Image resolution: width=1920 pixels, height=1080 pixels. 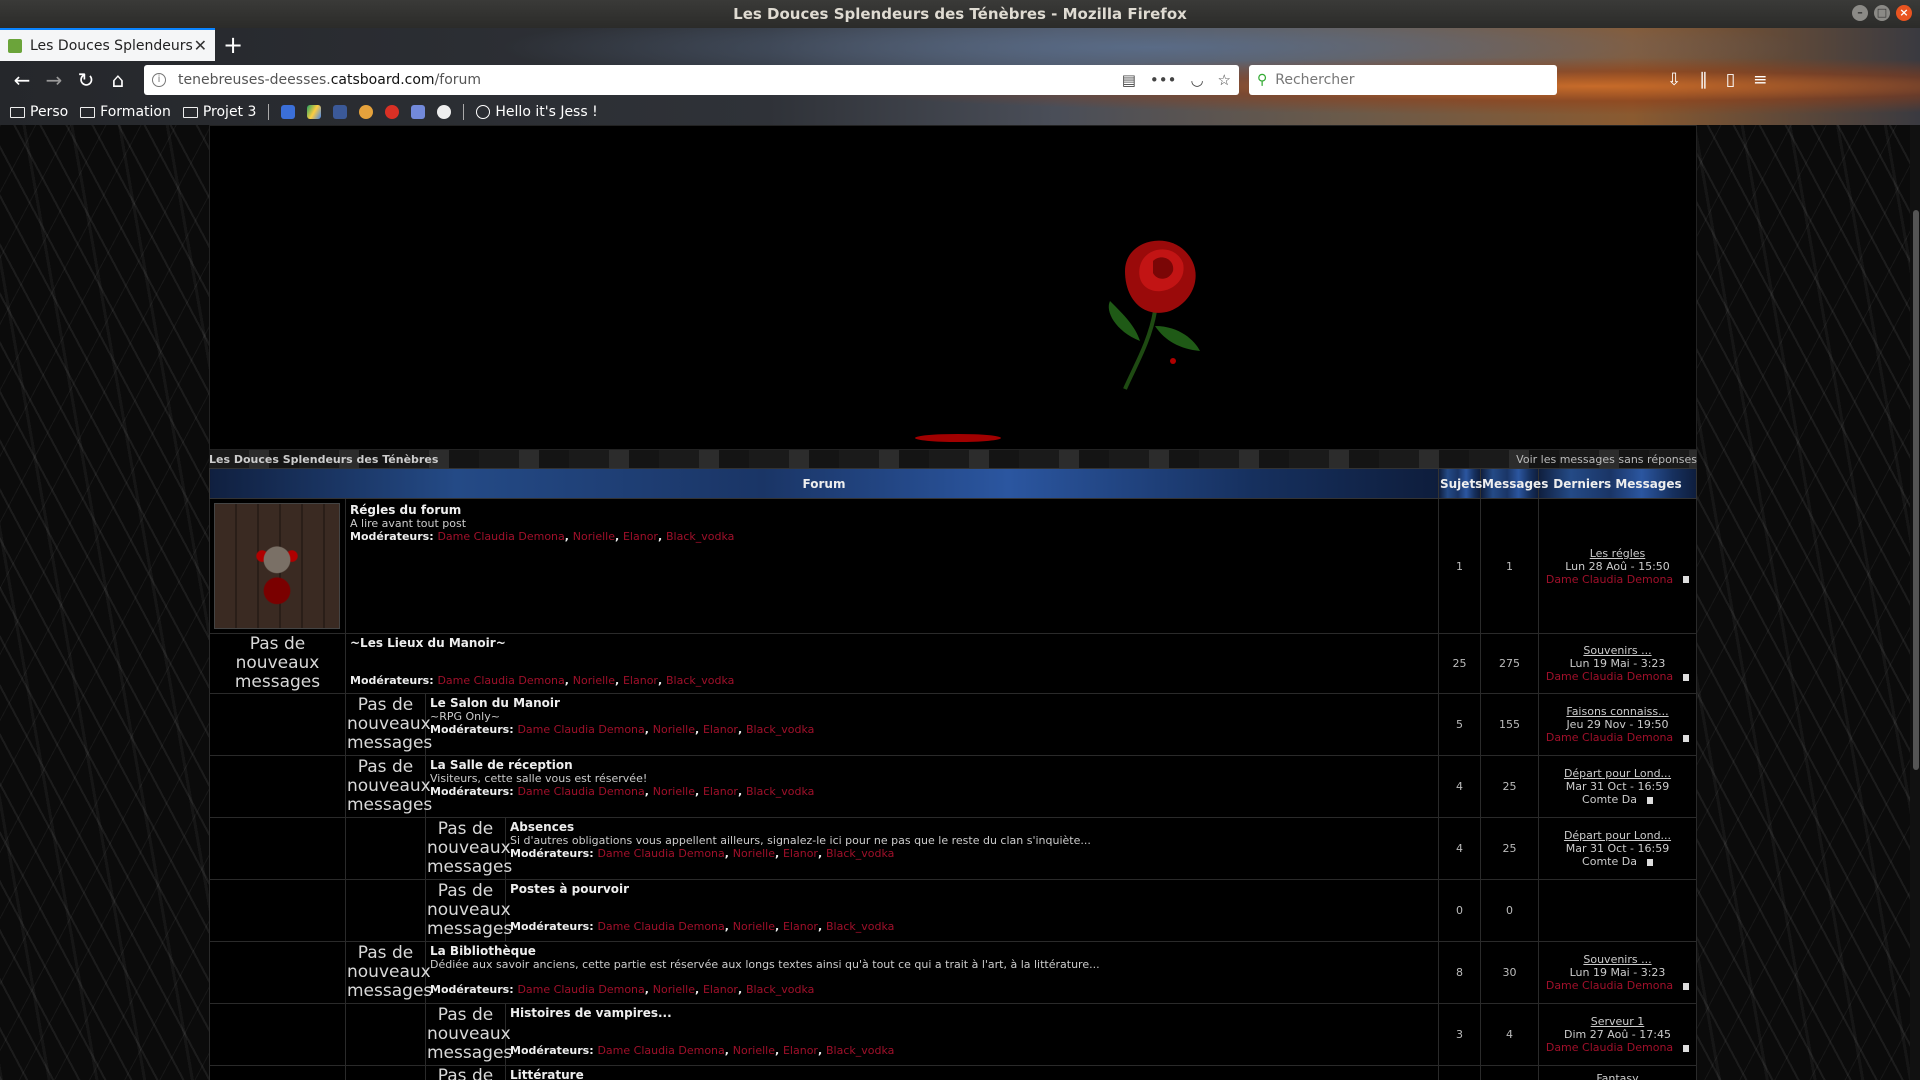 What do you see at coordinates (1904, 13) in the screenshot?
I see `close-icon: ×` at bounding box center [1904, 13].